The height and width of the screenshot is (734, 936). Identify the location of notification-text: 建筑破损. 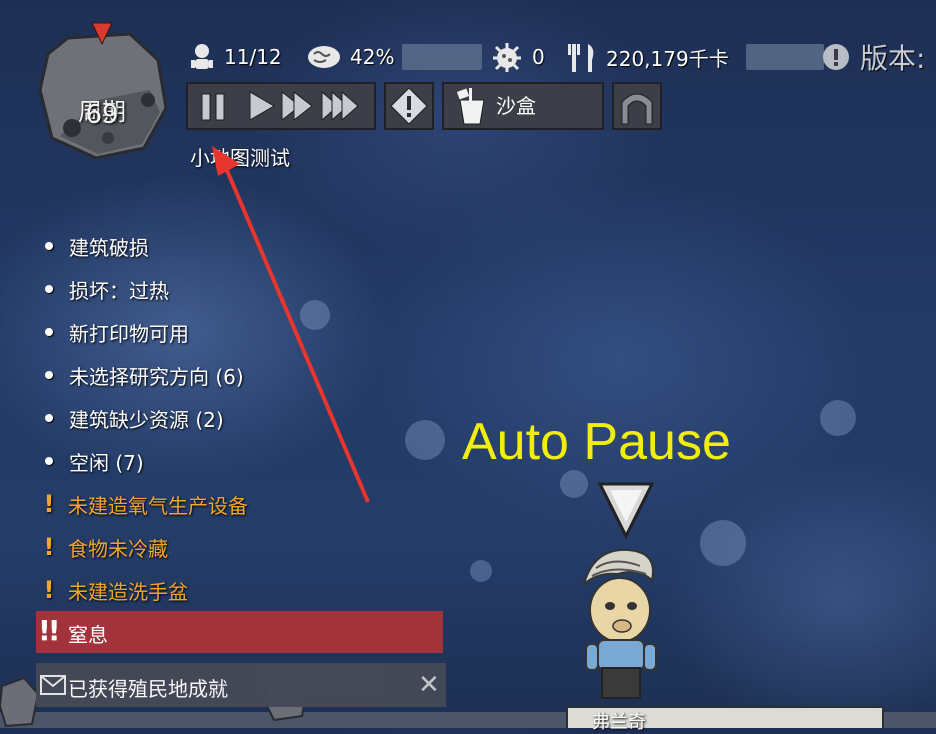
(109, 247).